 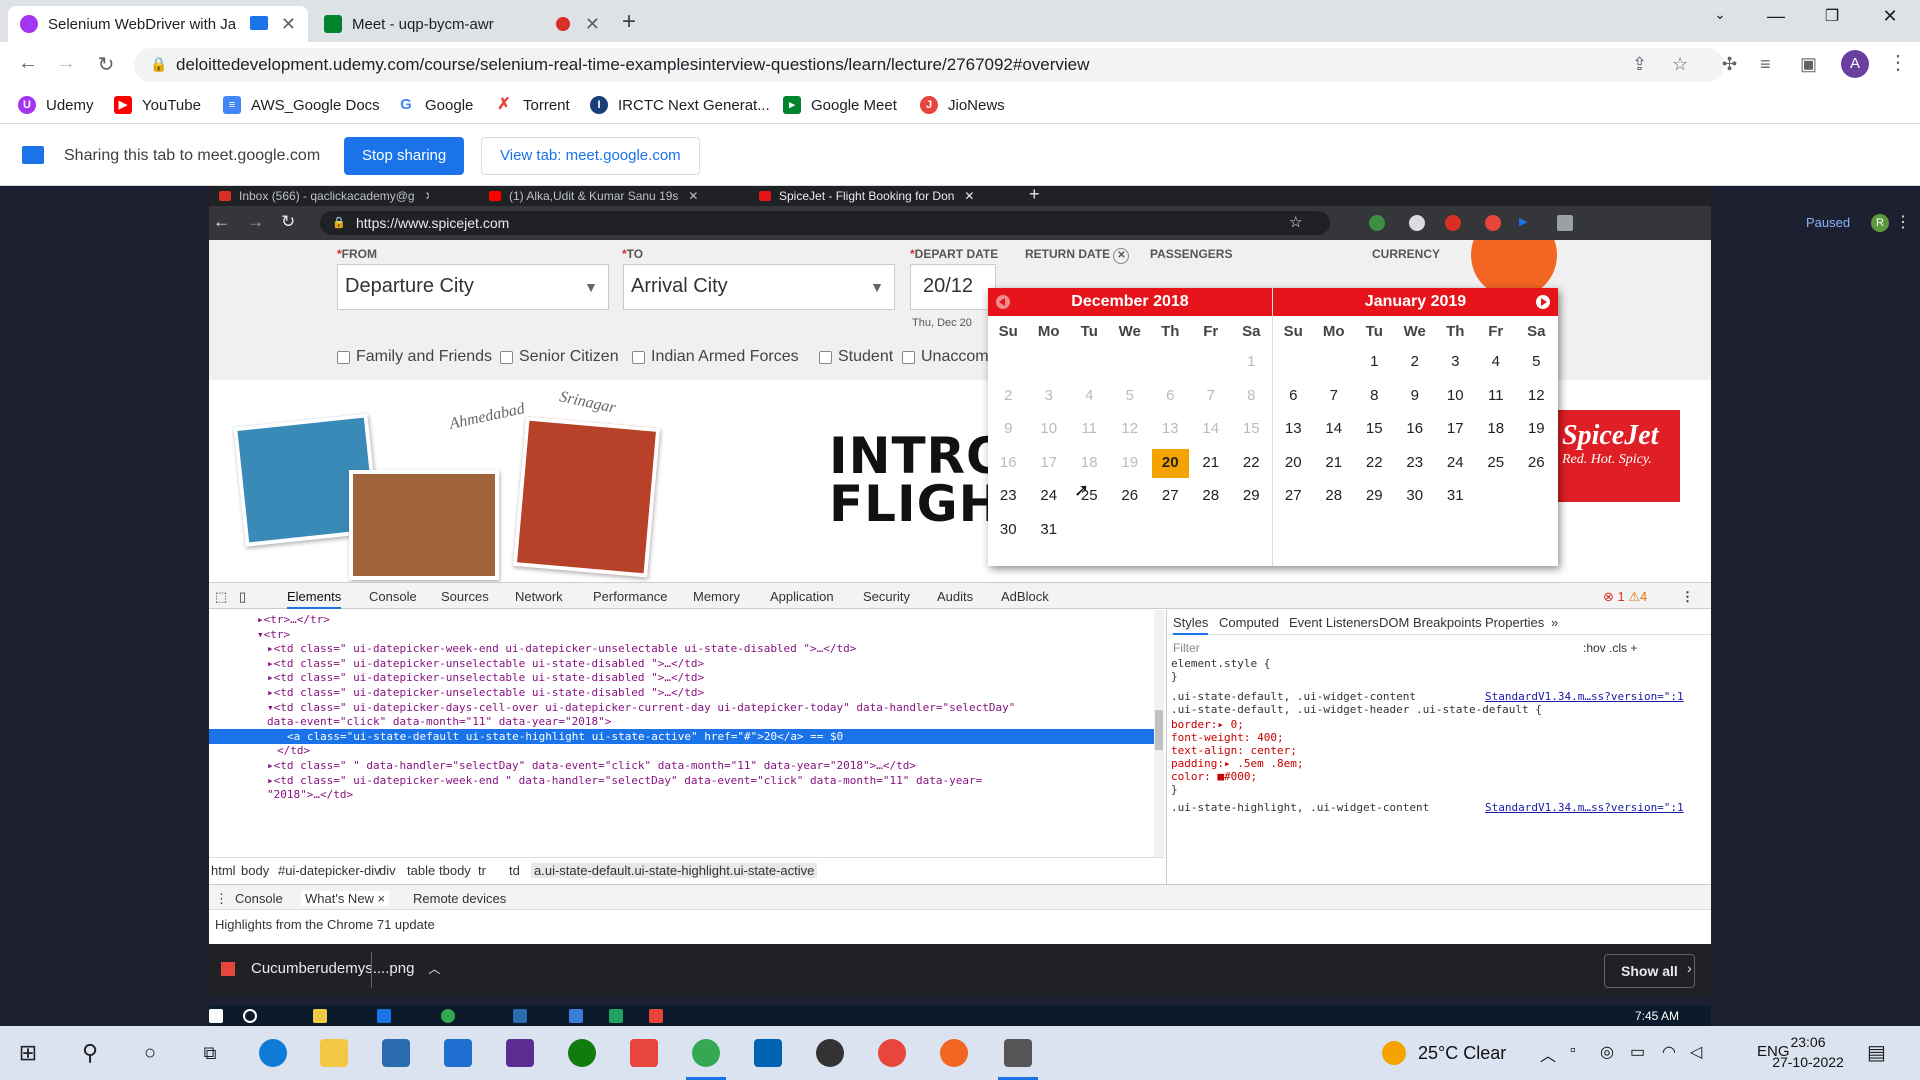 What do you see at coordinates (324, 196) in the screenshot?
I see `inner-tab-inbox: Inbox (566) - qaclickacademy@g ✕` at bounding box center [324, 196].